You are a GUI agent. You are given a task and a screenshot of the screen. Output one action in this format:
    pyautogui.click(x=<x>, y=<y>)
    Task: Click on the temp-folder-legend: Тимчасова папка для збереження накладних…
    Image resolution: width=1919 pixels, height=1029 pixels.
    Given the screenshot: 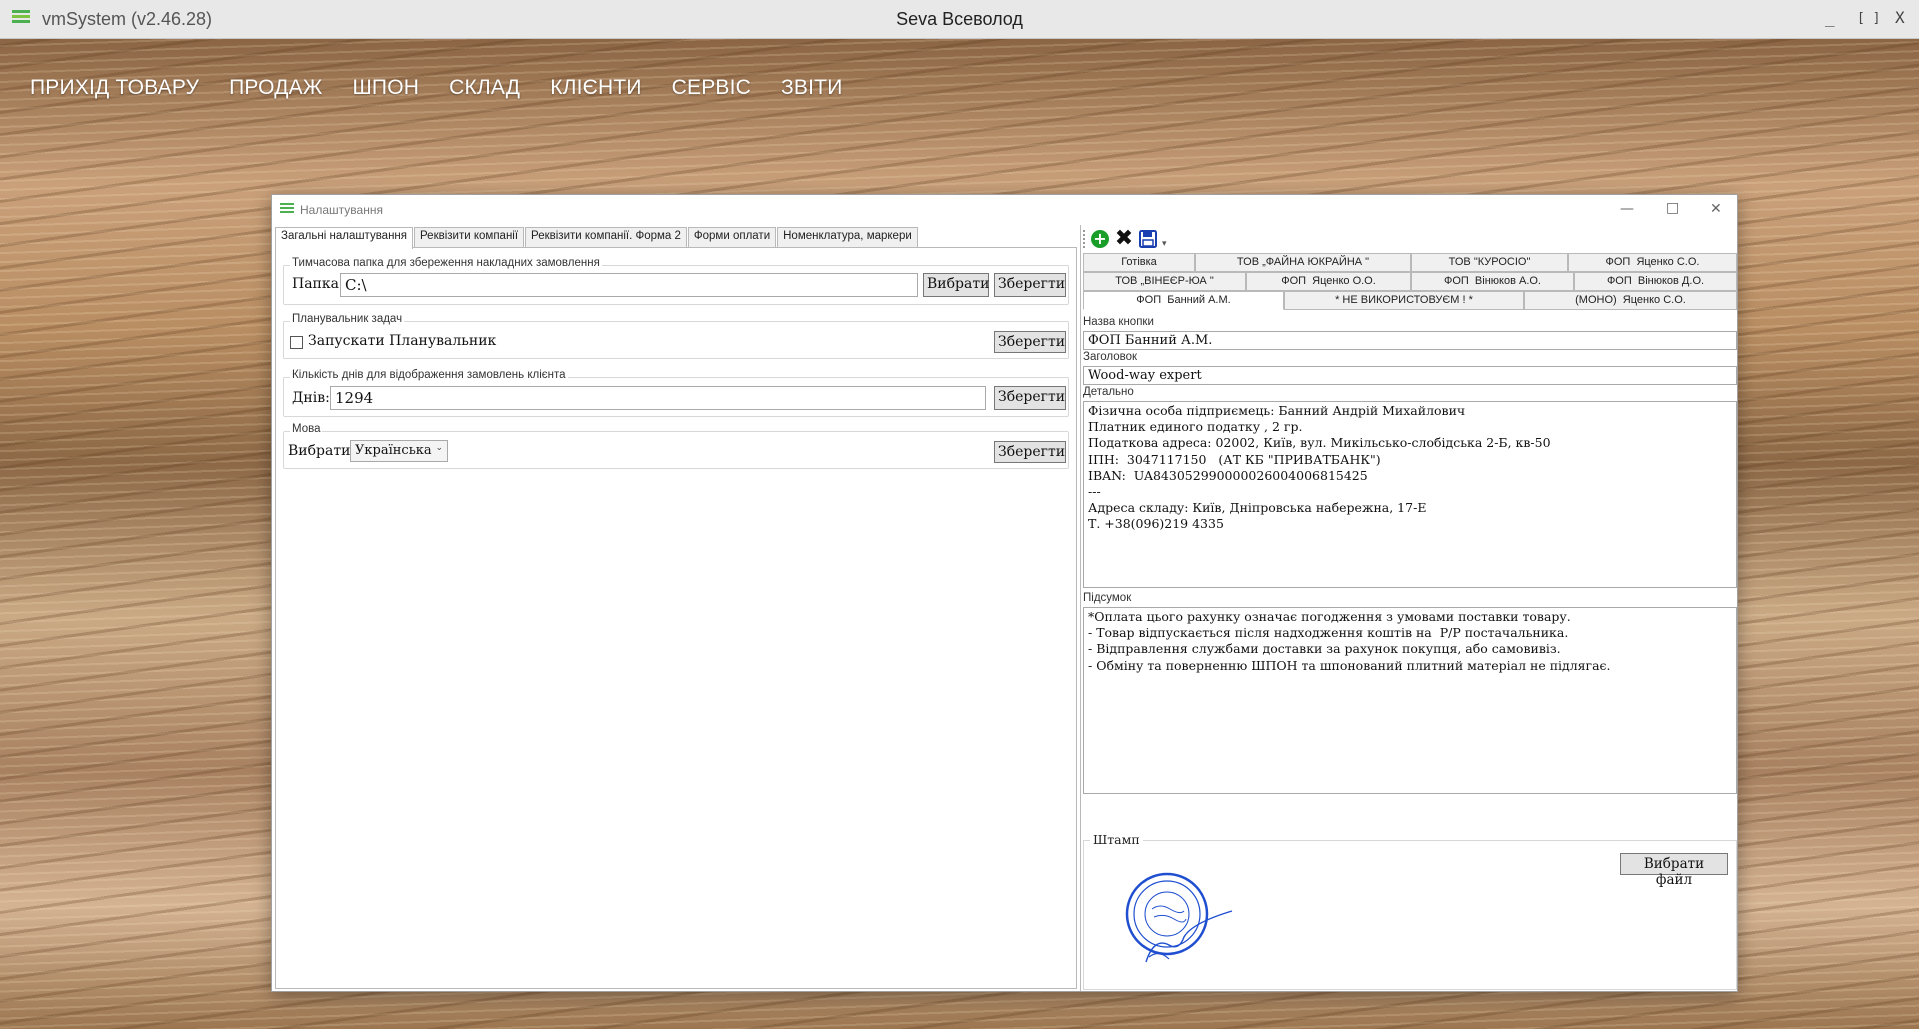 What is the action you would take?
    pyautogui.click(x=446, y=263)
    